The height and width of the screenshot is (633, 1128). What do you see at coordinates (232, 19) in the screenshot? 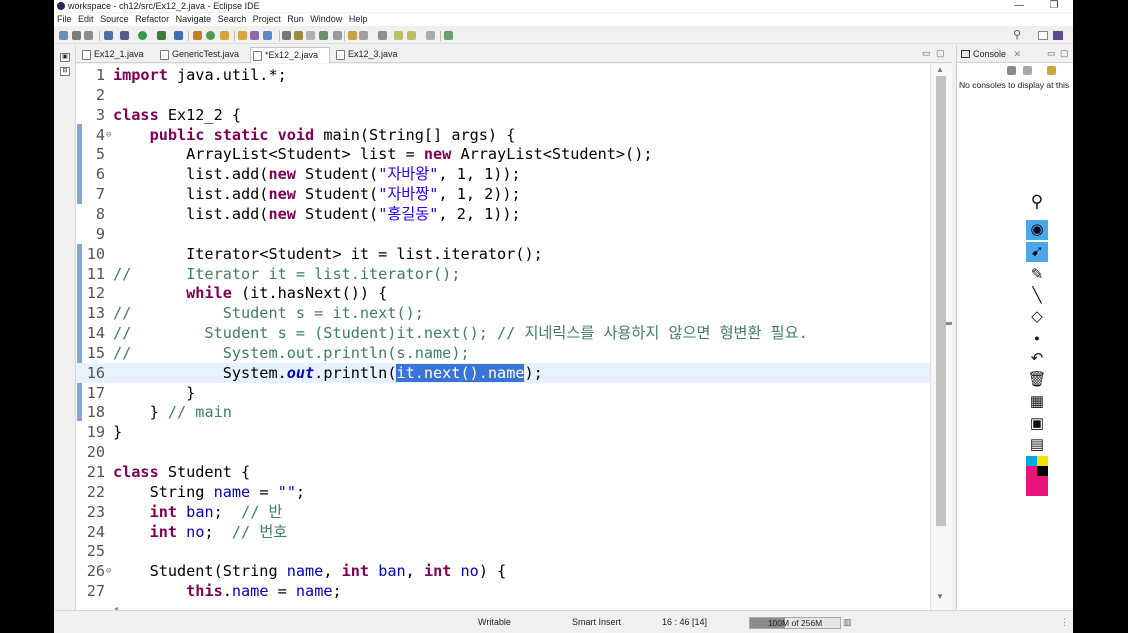
I see `menu-search: Search` at bounding box center [232, 19].